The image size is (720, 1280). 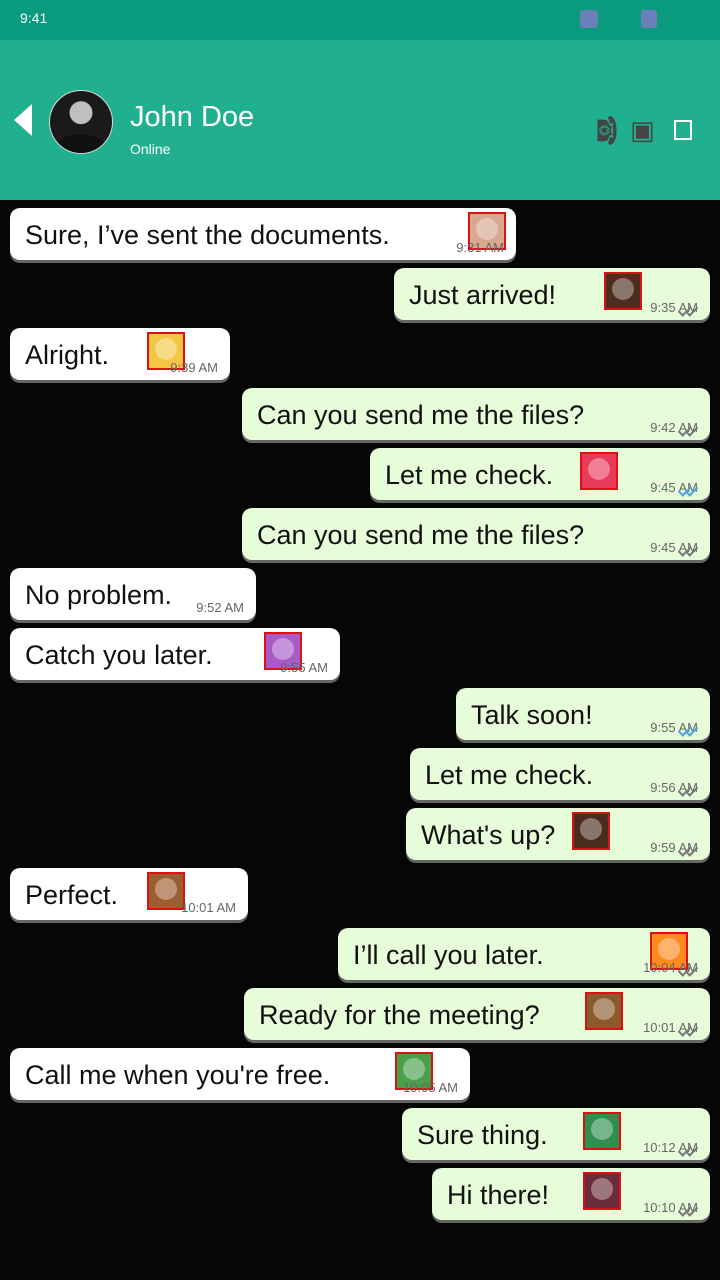 What do you see at coordinates (480, 247) in the screenshot?
I see `message-time: 9:31 AM` at bounding box center [480, 247].